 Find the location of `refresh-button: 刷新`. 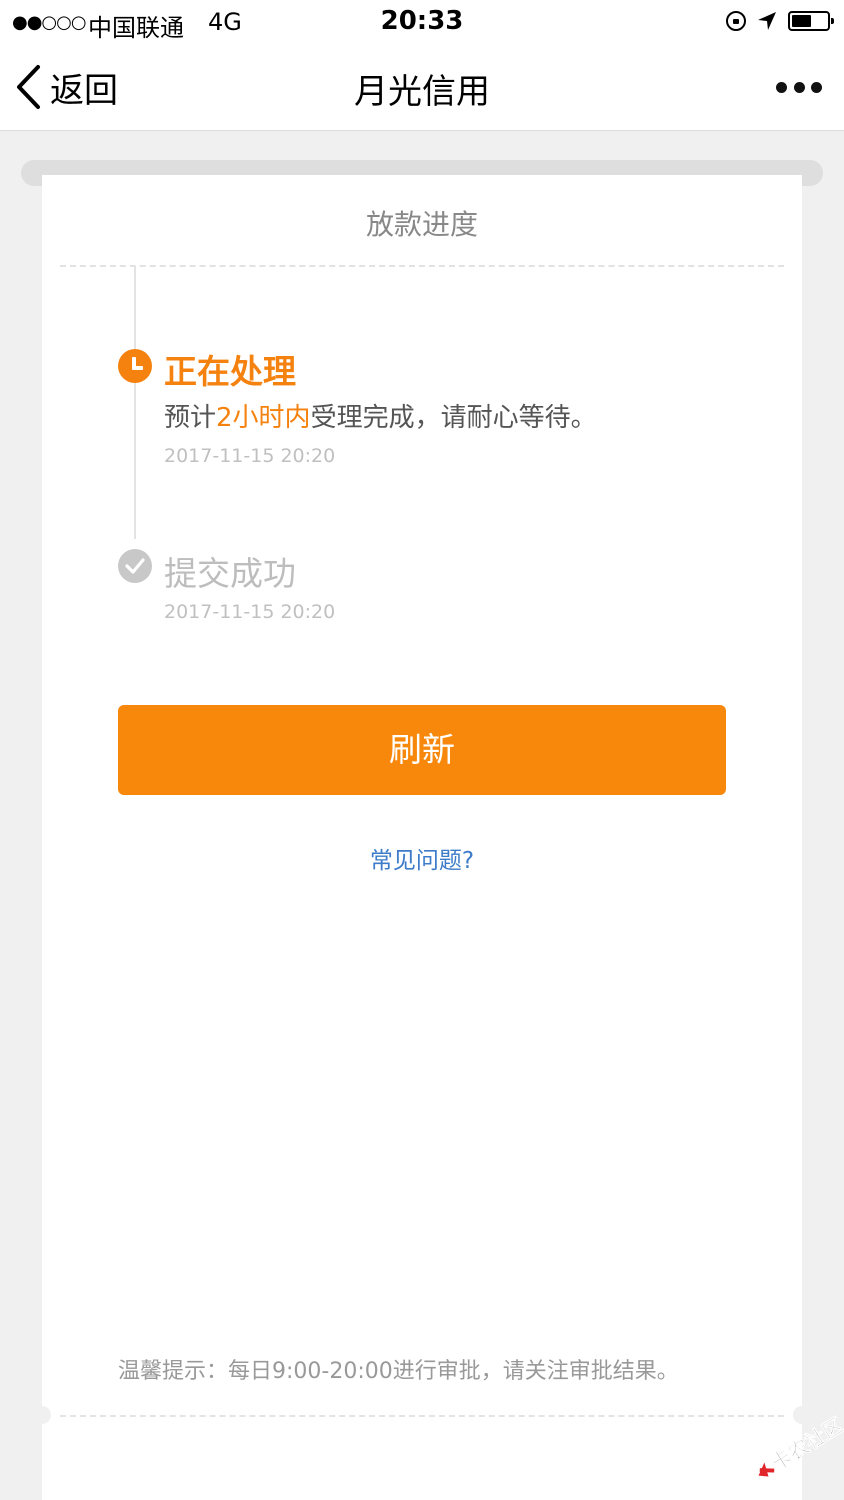

refresh-button: 刷新 is located at coordinates (422, 750).